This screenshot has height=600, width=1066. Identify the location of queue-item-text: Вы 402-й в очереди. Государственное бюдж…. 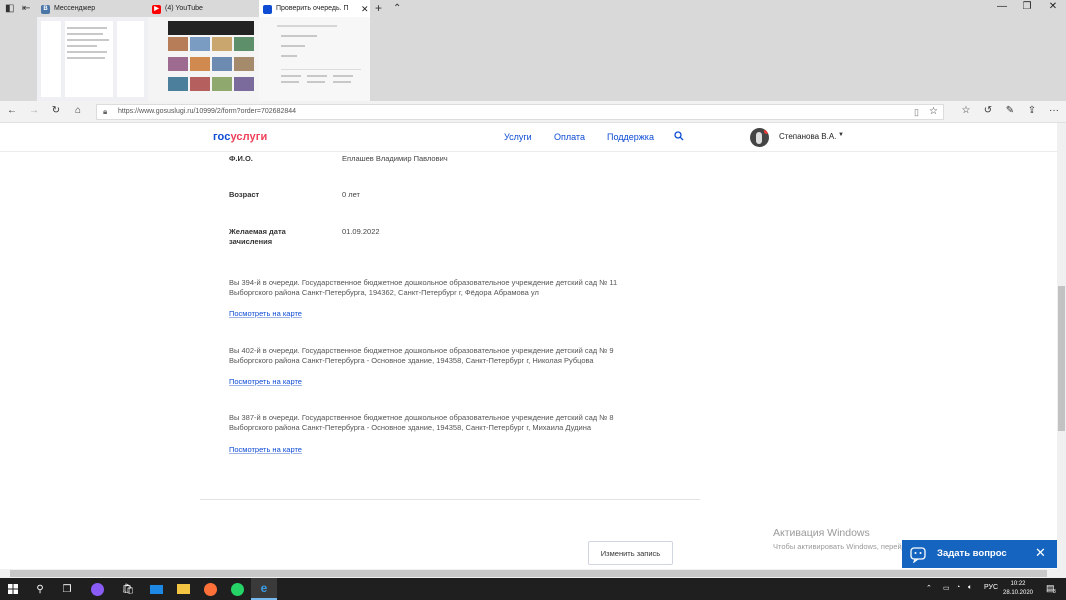
(421, 355).